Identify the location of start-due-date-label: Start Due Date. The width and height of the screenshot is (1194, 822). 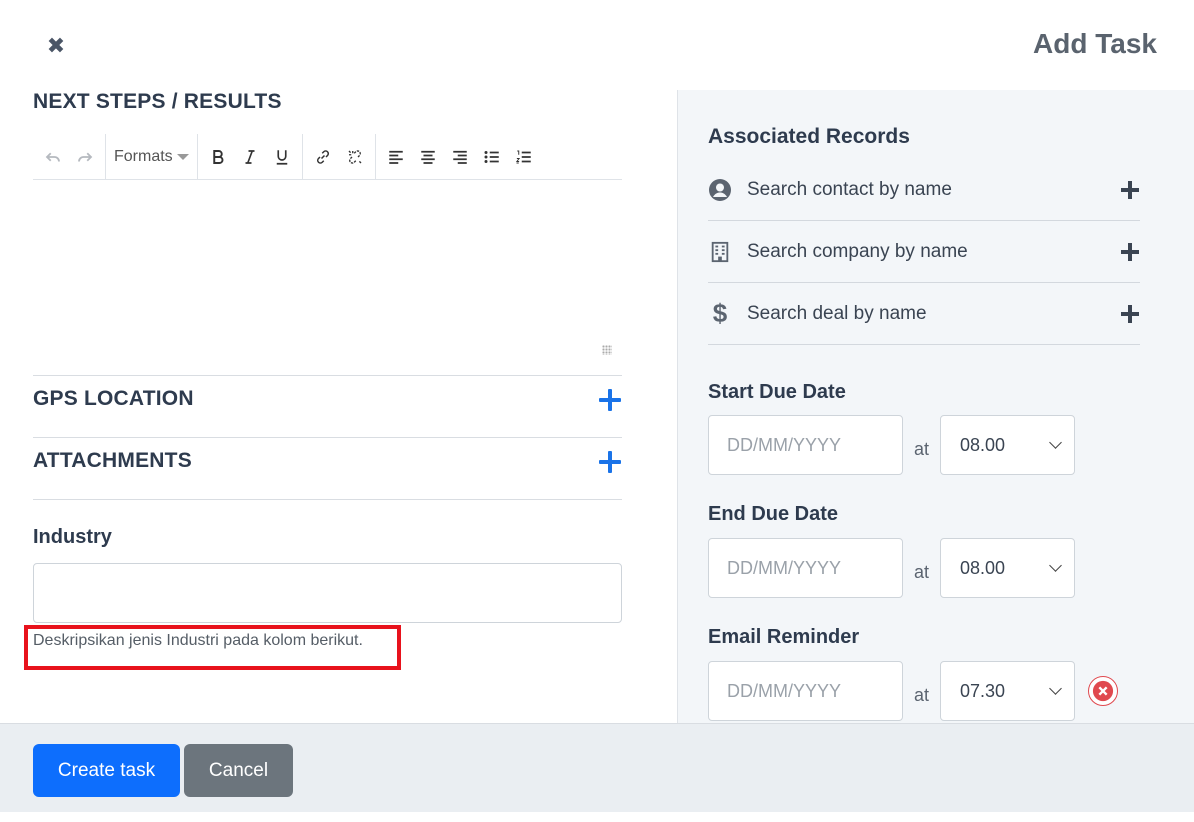
(777, 392).